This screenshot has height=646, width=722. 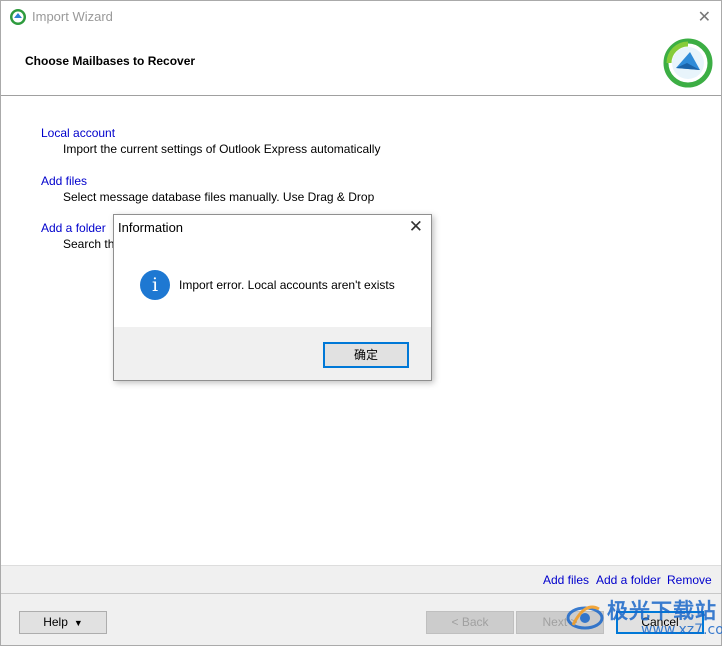 I want to click on dialog-footer: 确定, so click(x=272, y=353).